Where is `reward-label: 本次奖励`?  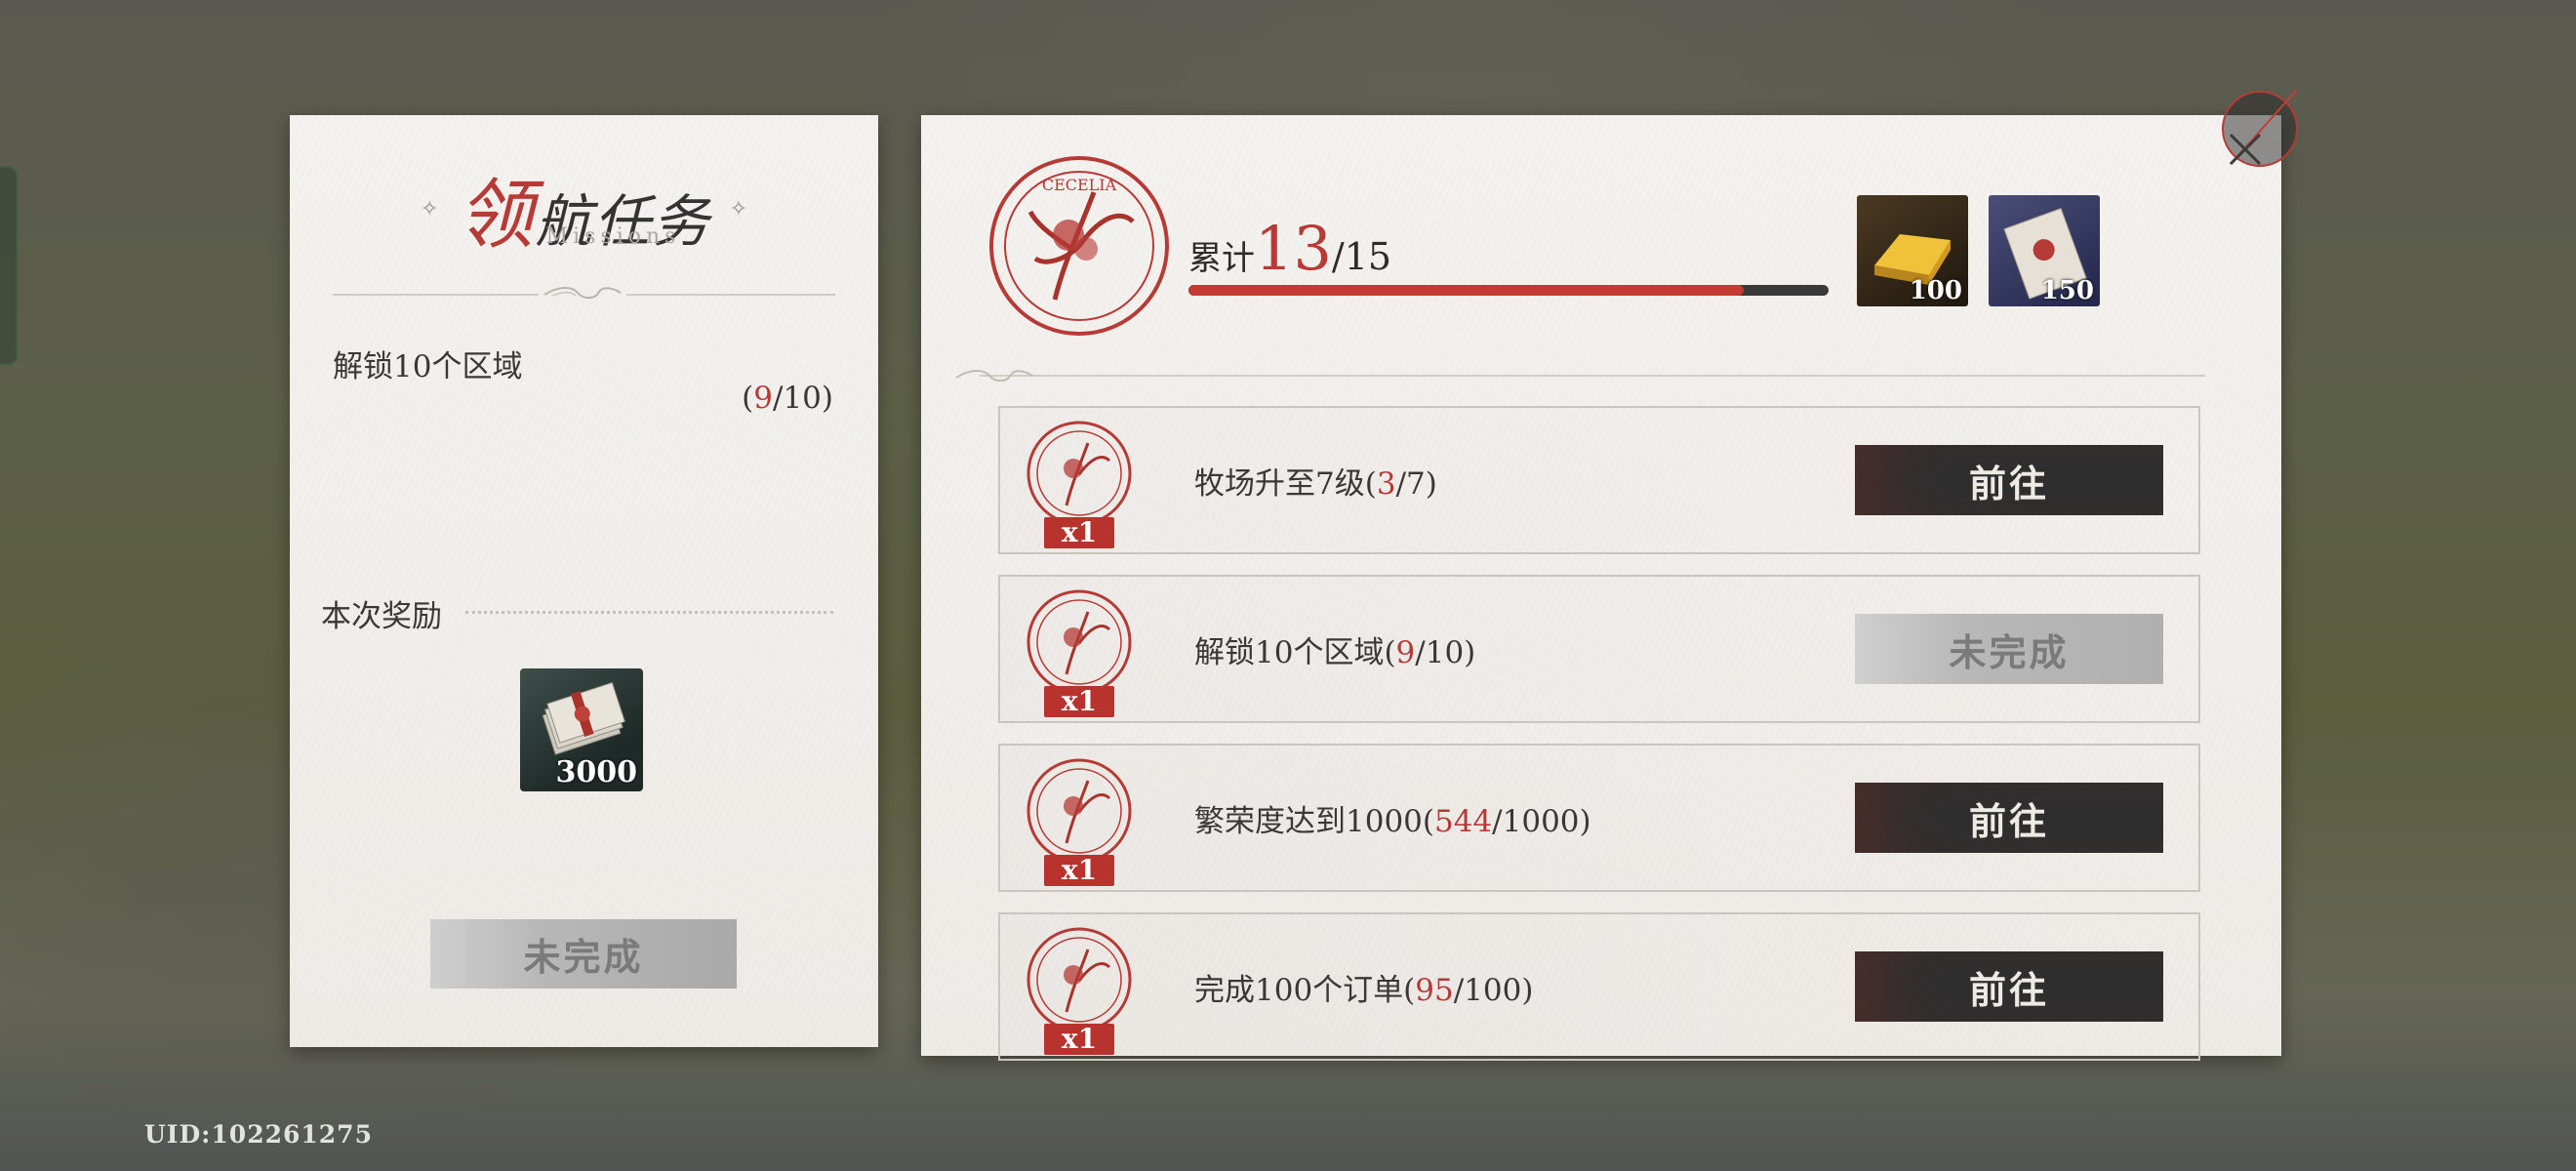 reward-label: 本次奖励 is located at coordinates (381, 616).